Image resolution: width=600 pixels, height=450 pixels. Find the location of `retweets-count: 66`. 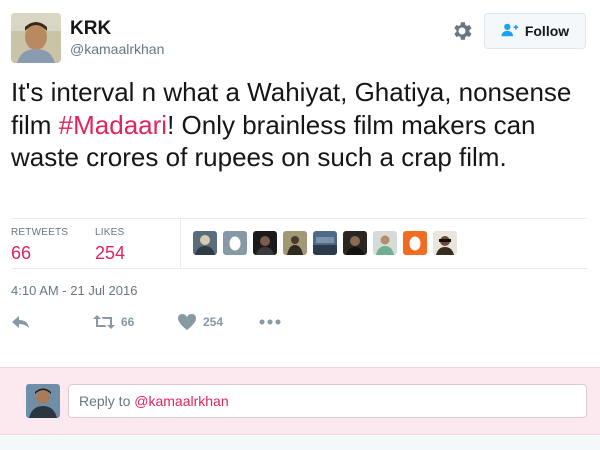

retweets-count: 66 is located at coordinates (21, 253).